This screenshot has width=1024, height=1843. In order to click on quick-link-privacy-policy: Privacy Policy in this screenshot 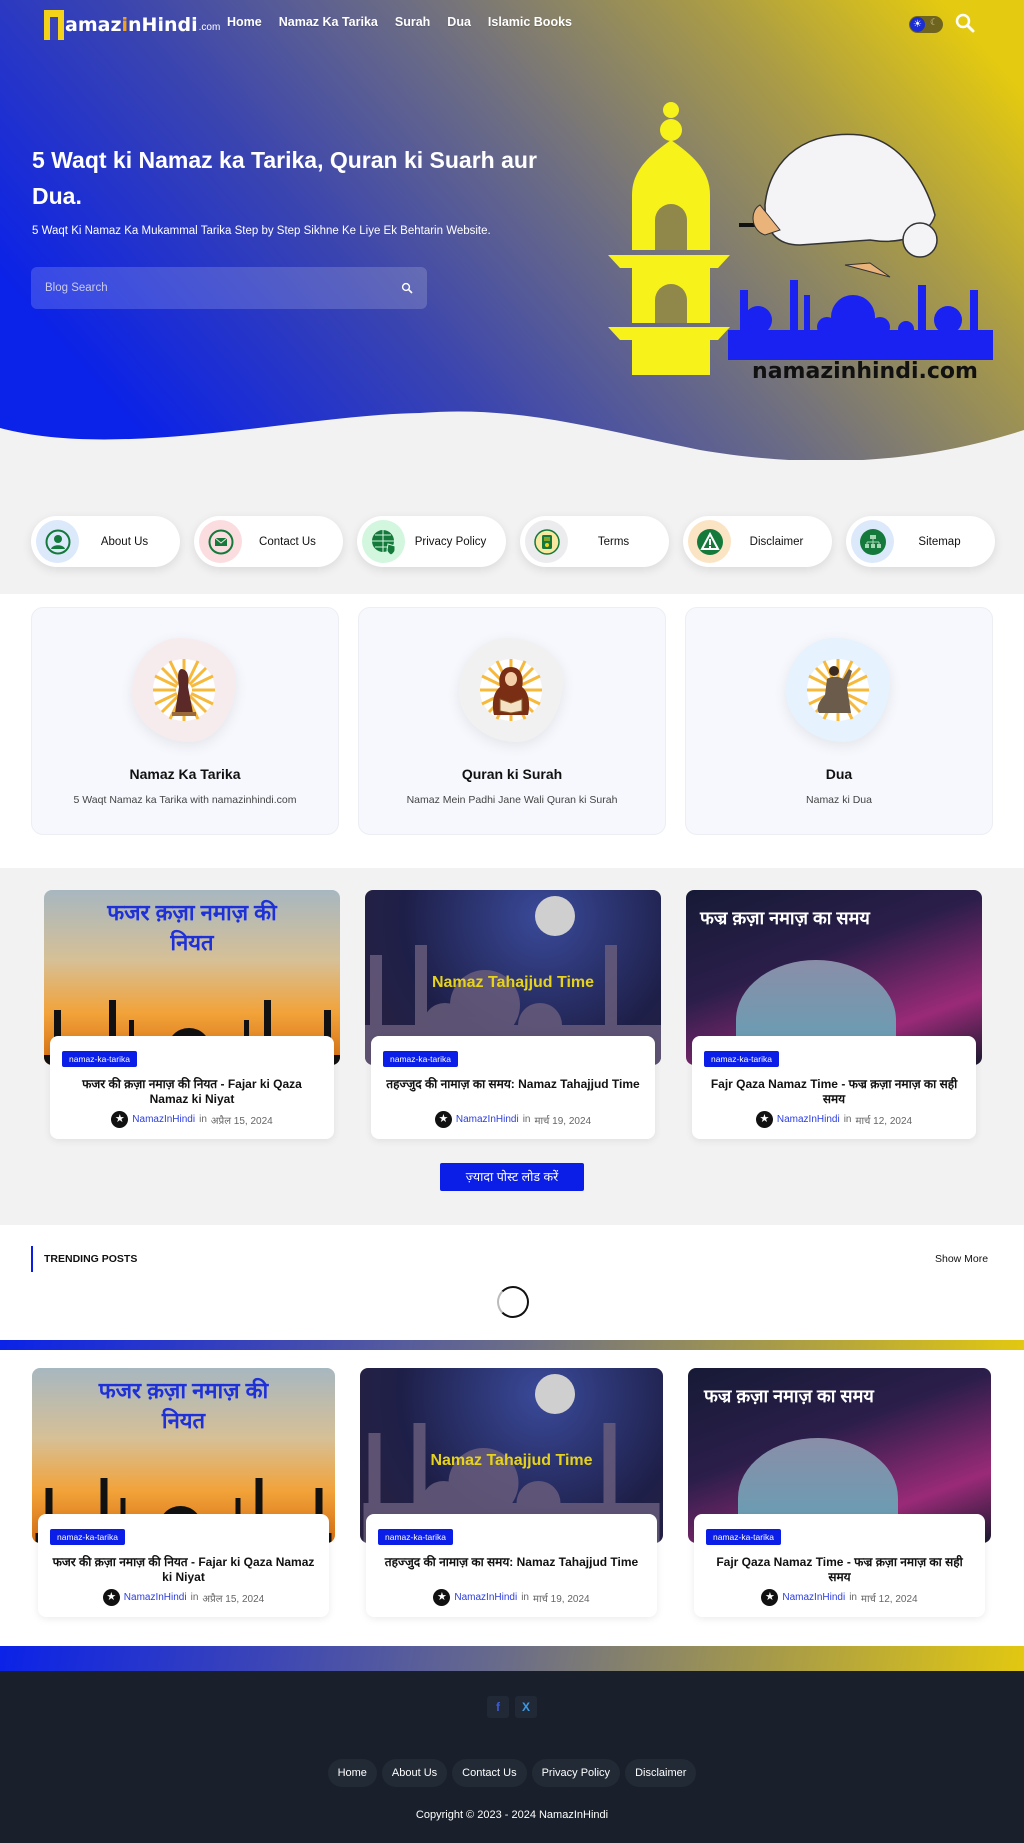, I will do `click(431, 541)`.